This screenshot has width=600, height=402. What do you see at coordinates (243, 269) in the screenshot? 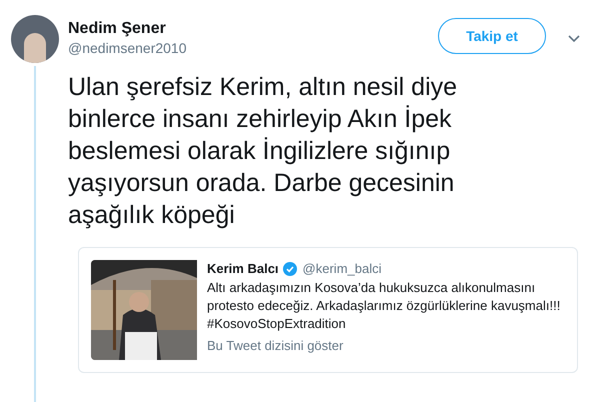
I see `quoted-author-name: Kerim Balcı` at bounding box center [243, 269].